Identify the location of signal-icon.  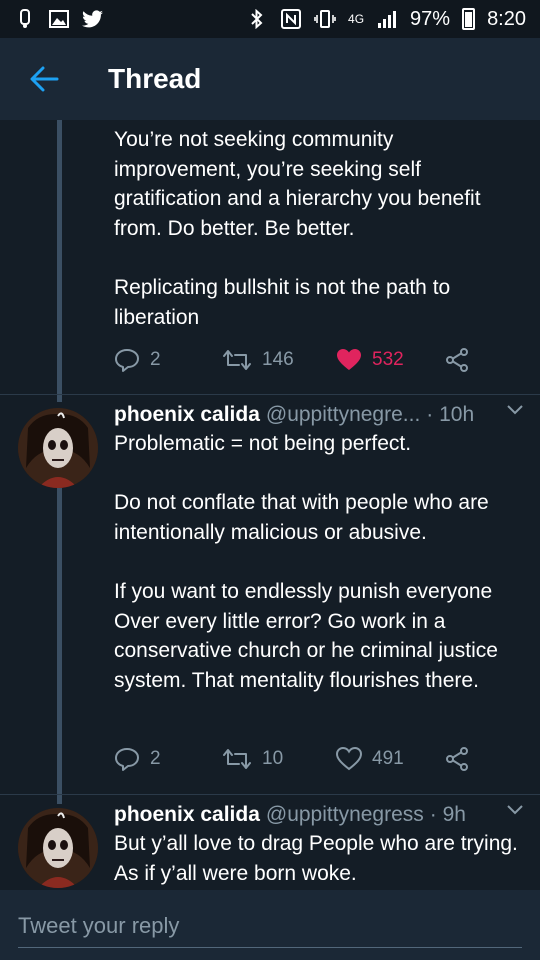
(387, 19).